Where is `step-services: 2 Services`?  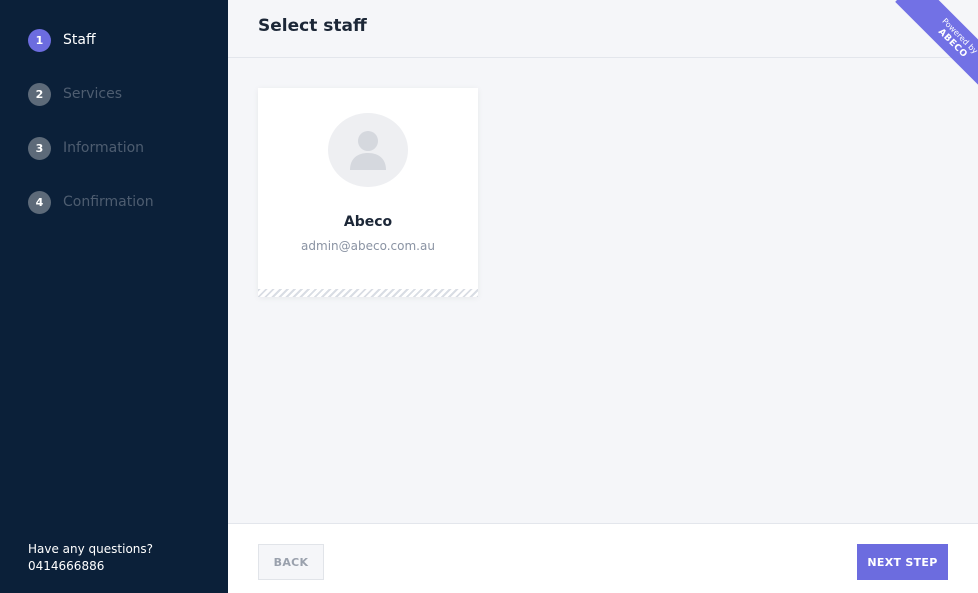 step-services: 2 Services is located at coordinates (75, 94).